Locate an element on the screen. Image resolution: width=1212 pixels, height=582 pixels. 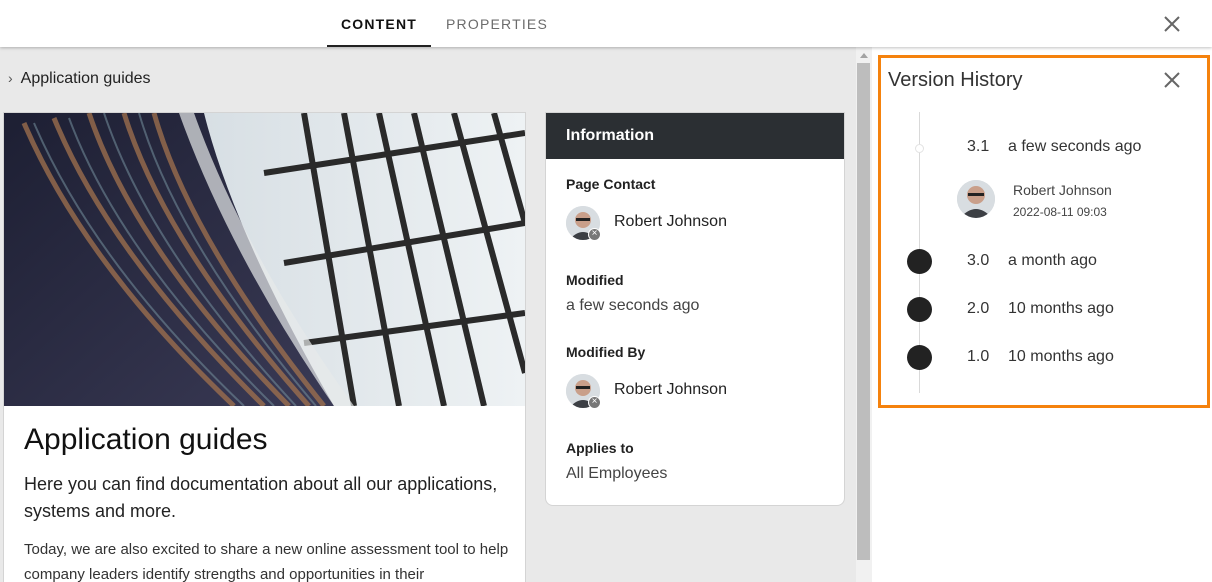
modified-label: Modified is located at coordinates (595, 280).